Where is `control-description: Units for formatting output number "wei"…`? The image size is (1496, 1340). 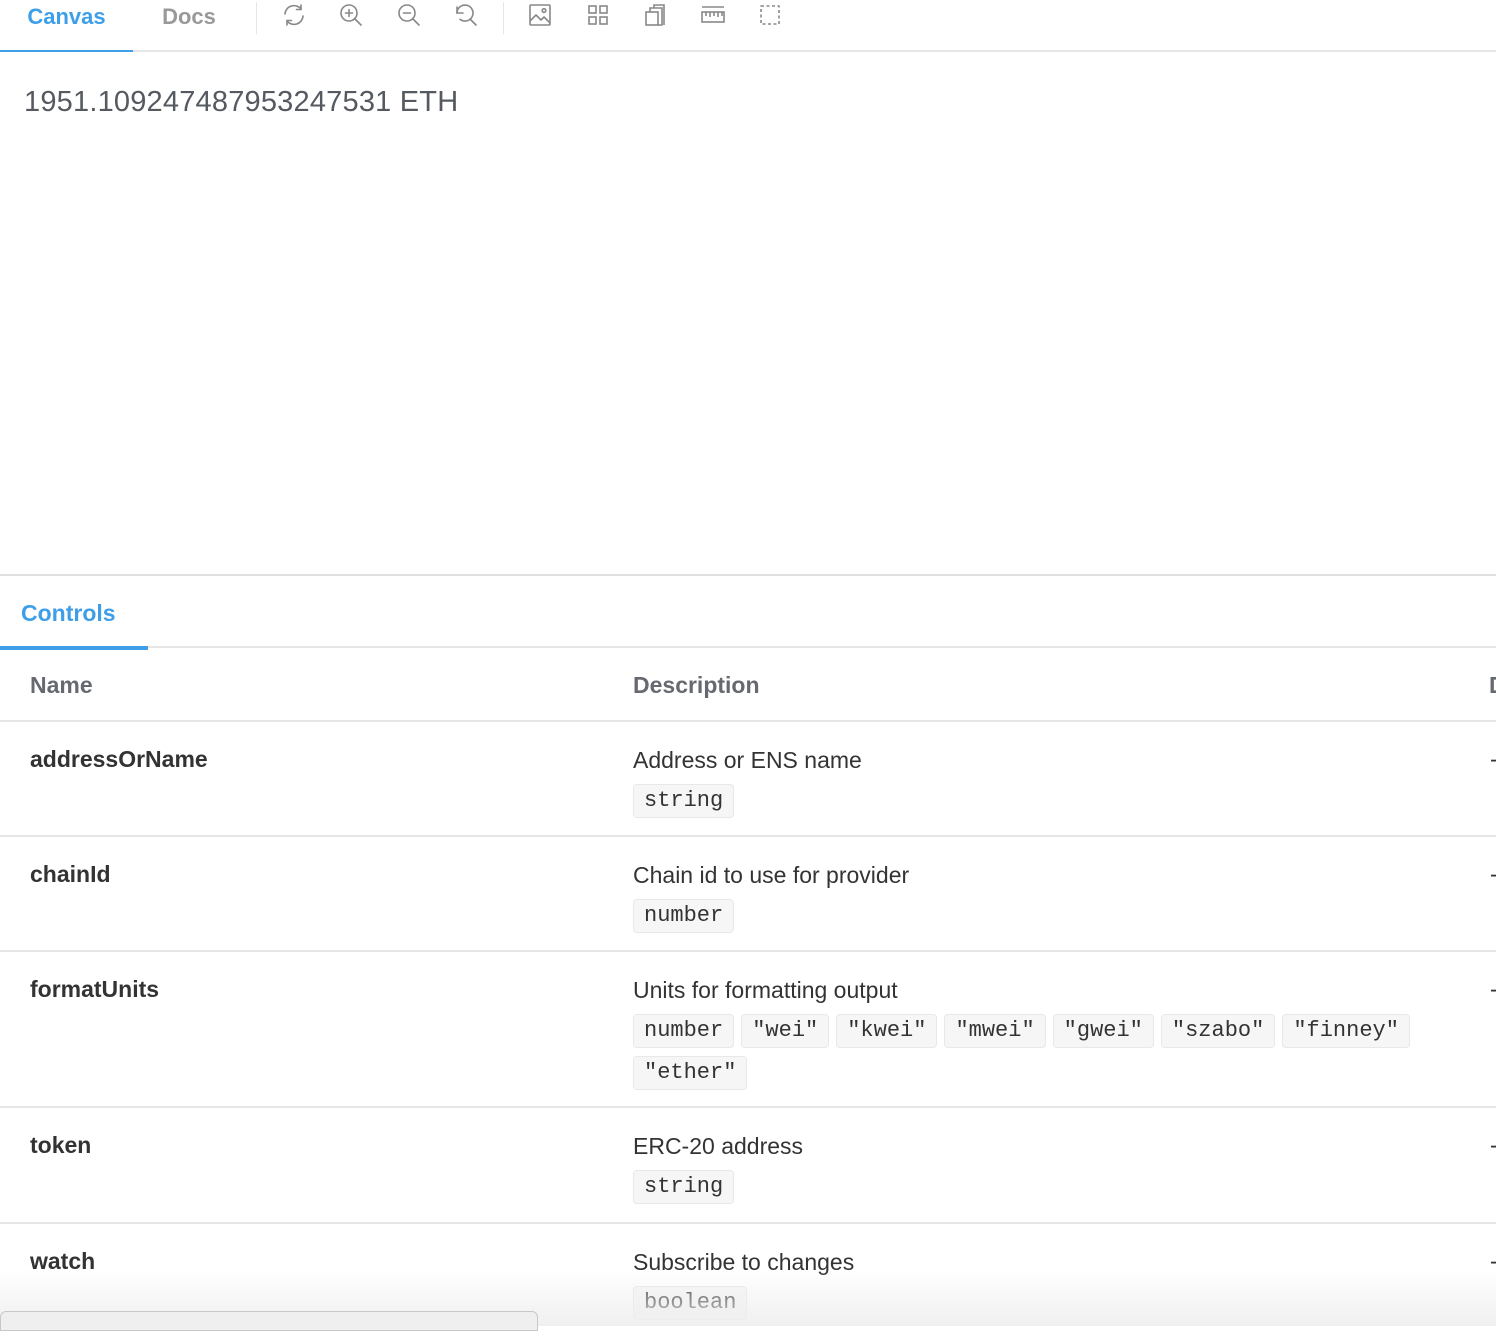
control-description: Units for formatting output number "wei"… is located at coordinates (1033, 1037).